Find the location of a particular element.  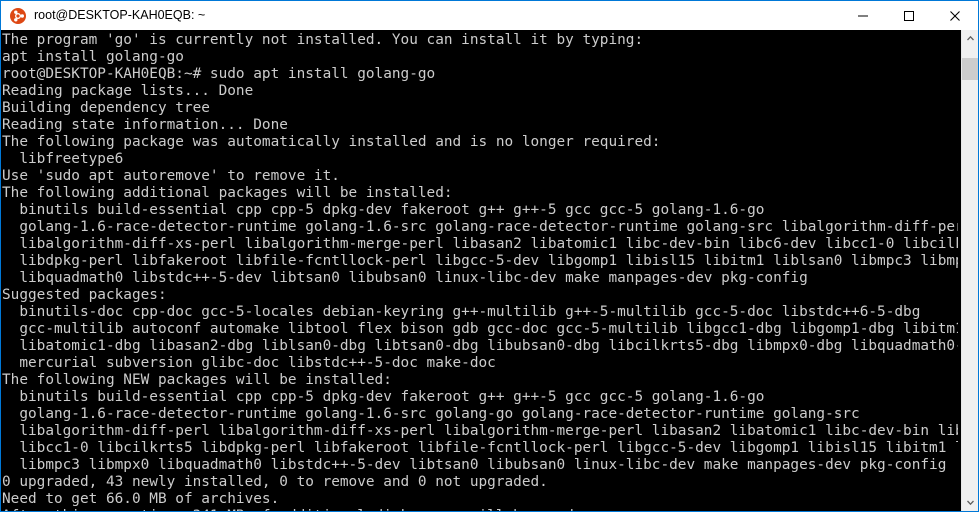

terminal-line: libfreetype6 is located at coordinates (63, 159).